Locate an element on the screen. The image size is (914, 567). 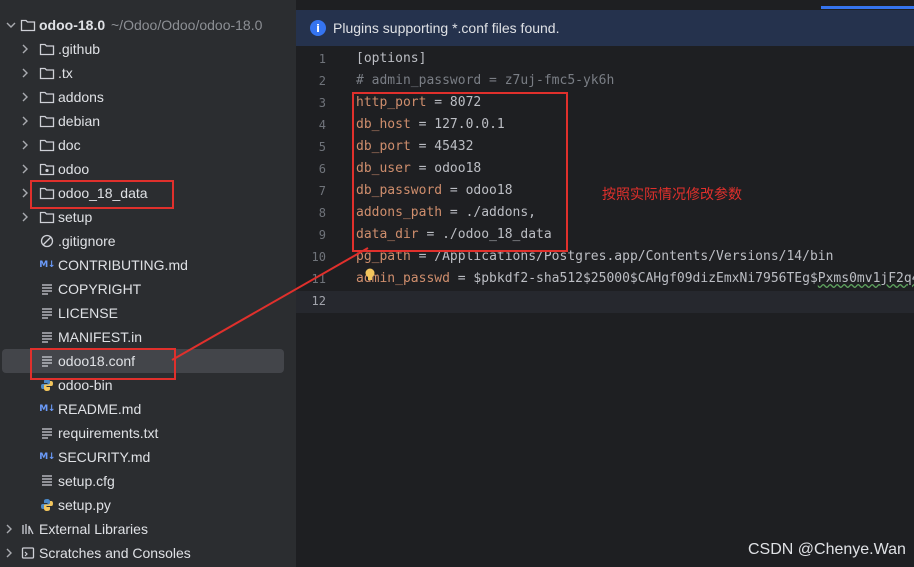
tree-item: setup.cfg is located at coordinates (148, 481).